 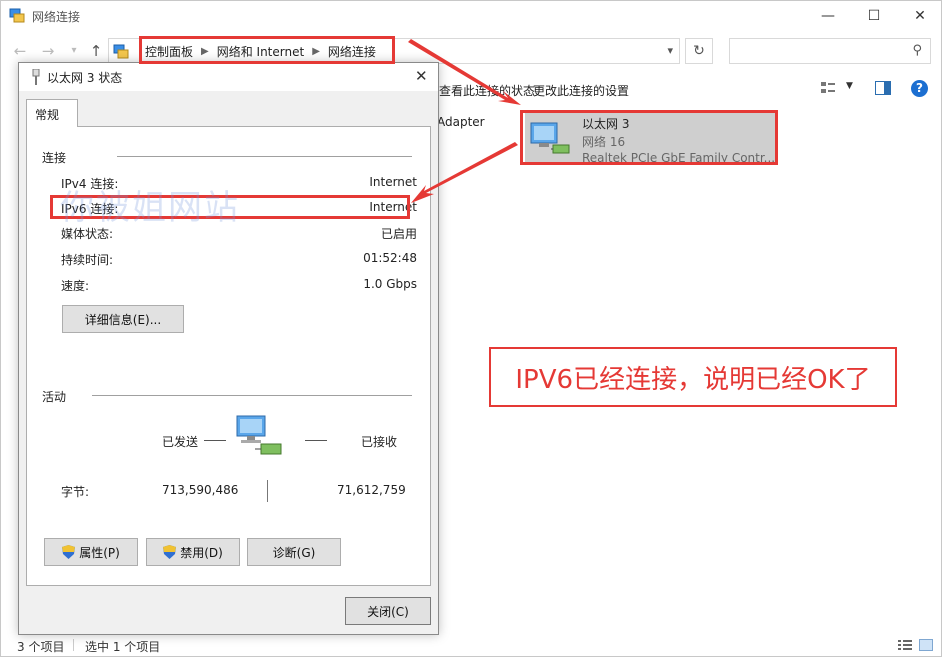 I want to click on tab-label: 常规, so click(x=47, y=115).